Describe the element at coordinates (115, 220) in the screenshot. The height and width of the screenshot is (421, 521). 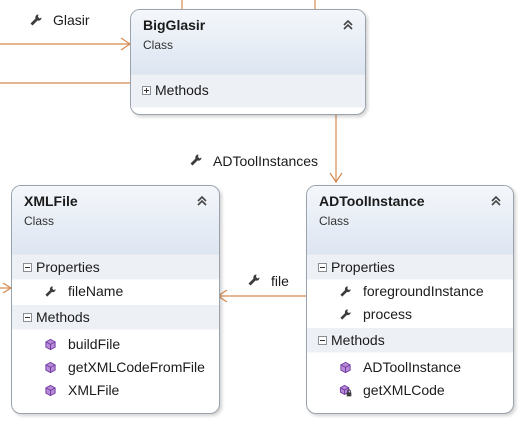
I see `class-header: XMLFile Class` at that location.